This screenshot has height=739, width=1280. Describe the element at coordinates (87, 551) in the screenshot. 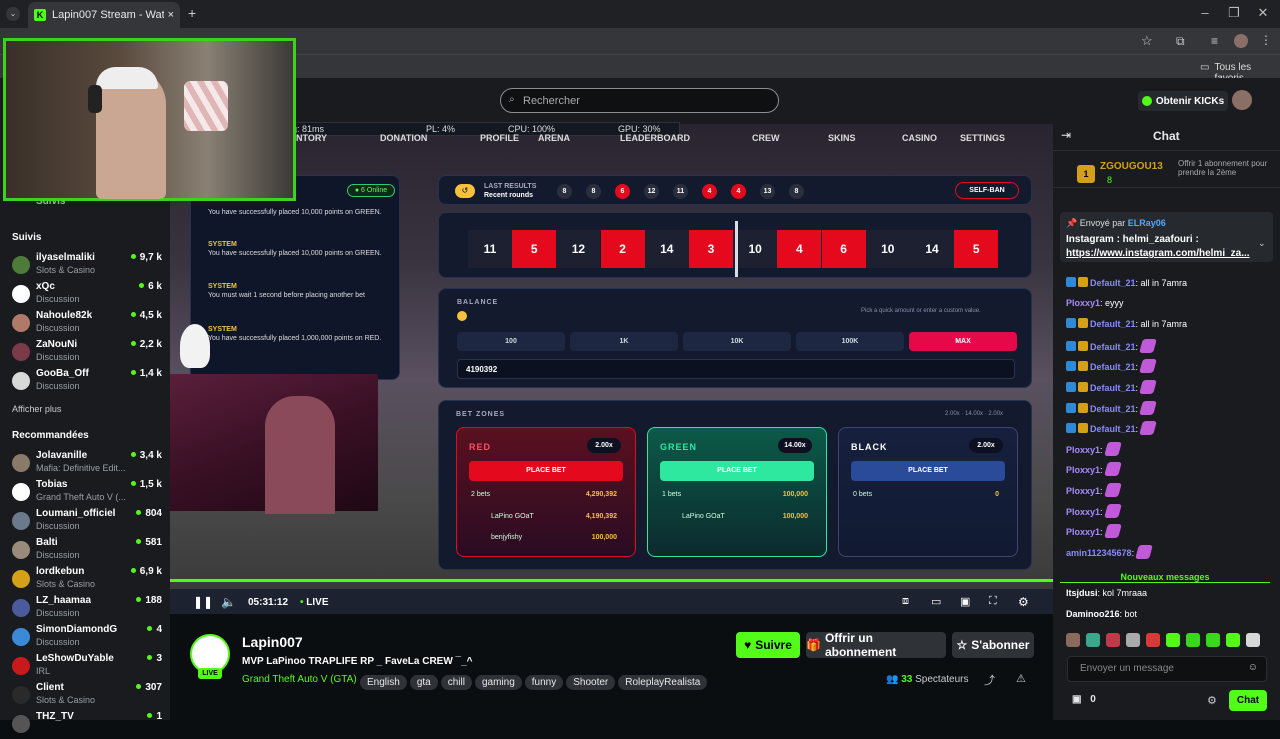

I see `sidebar-channel: Balti Discussion 581` at that location.